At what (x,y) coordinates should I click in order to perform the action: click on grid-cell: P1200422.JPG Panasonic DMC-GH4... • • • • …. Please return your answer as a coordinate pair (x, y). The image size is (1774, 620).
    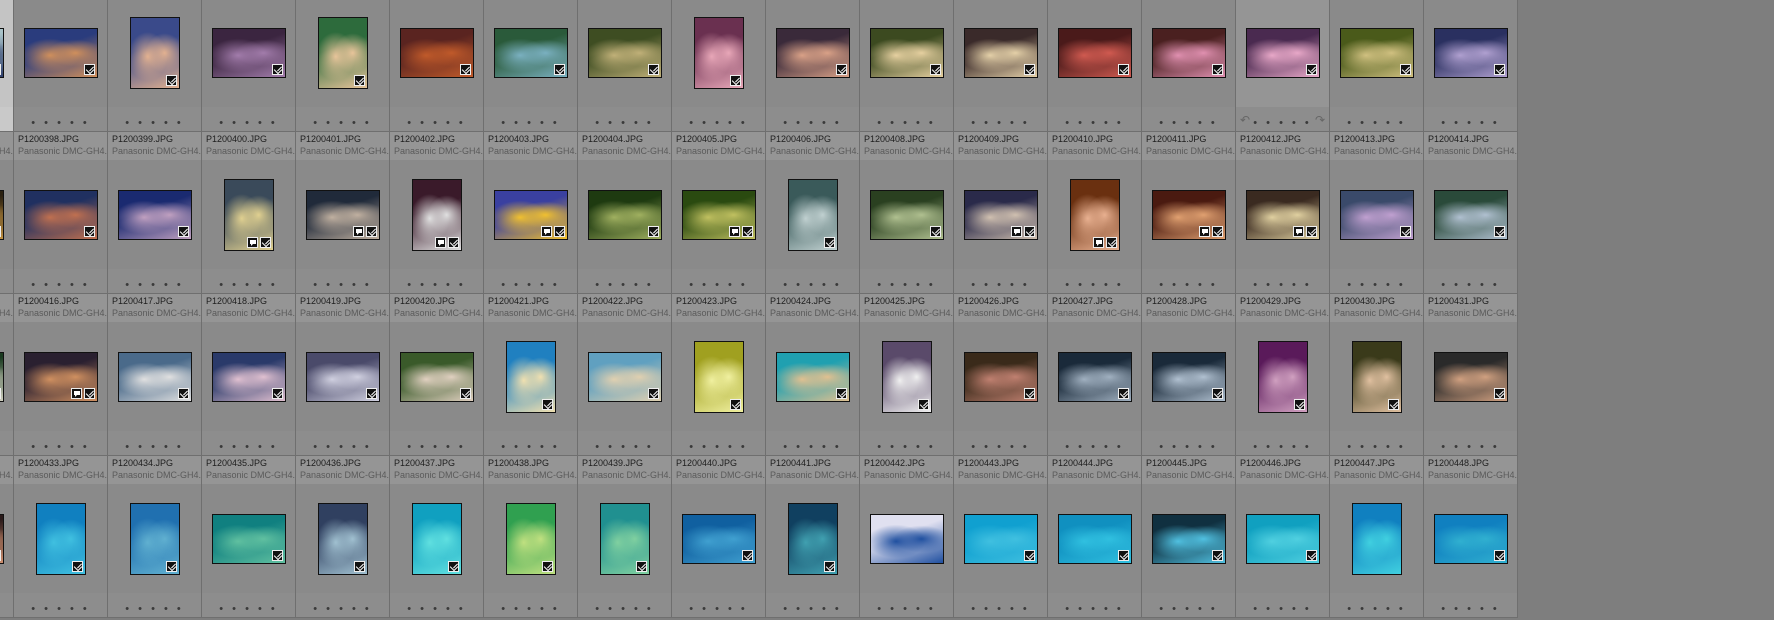
    Looking at the image, I should click on (625, 375).